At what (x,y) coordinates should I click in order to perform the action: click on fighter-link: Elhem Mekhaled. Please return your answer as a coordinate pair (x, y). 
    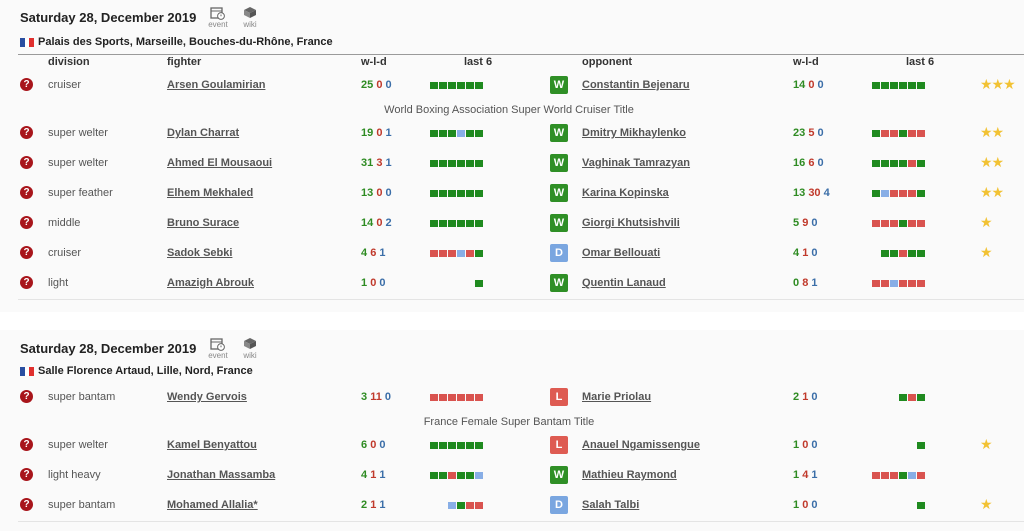
    Looking at the image, I should click on (210, 193).